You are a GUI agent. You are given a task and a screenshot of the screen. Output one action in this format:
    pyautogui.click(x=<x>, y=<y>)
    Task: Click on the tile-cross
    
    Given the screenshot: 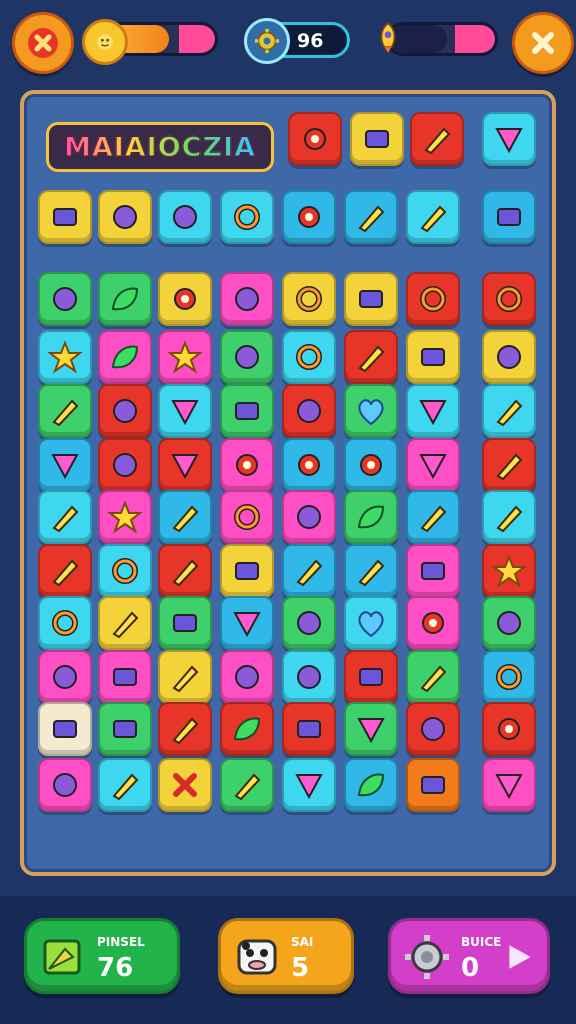 What is the action you would take?
    pyautogui.click(x=185, y=785)
    